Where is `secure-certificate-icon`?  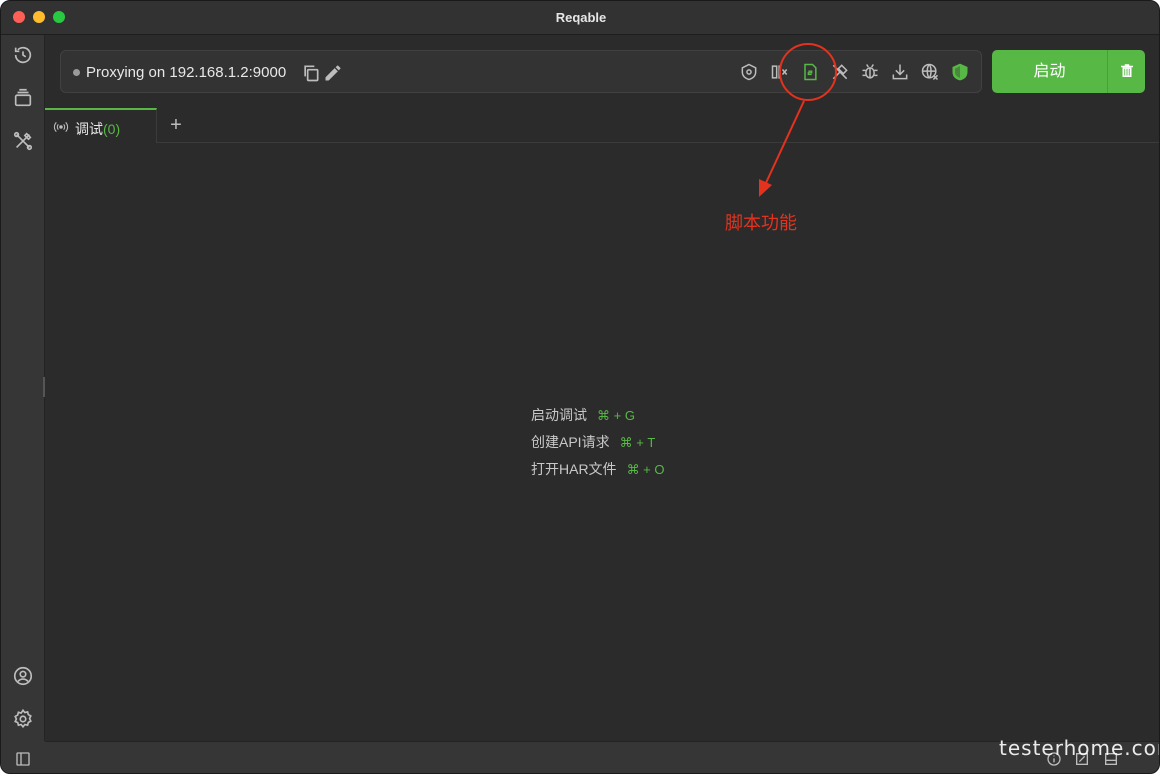
secure-certificate-icon is located at coordinates (960, 72).